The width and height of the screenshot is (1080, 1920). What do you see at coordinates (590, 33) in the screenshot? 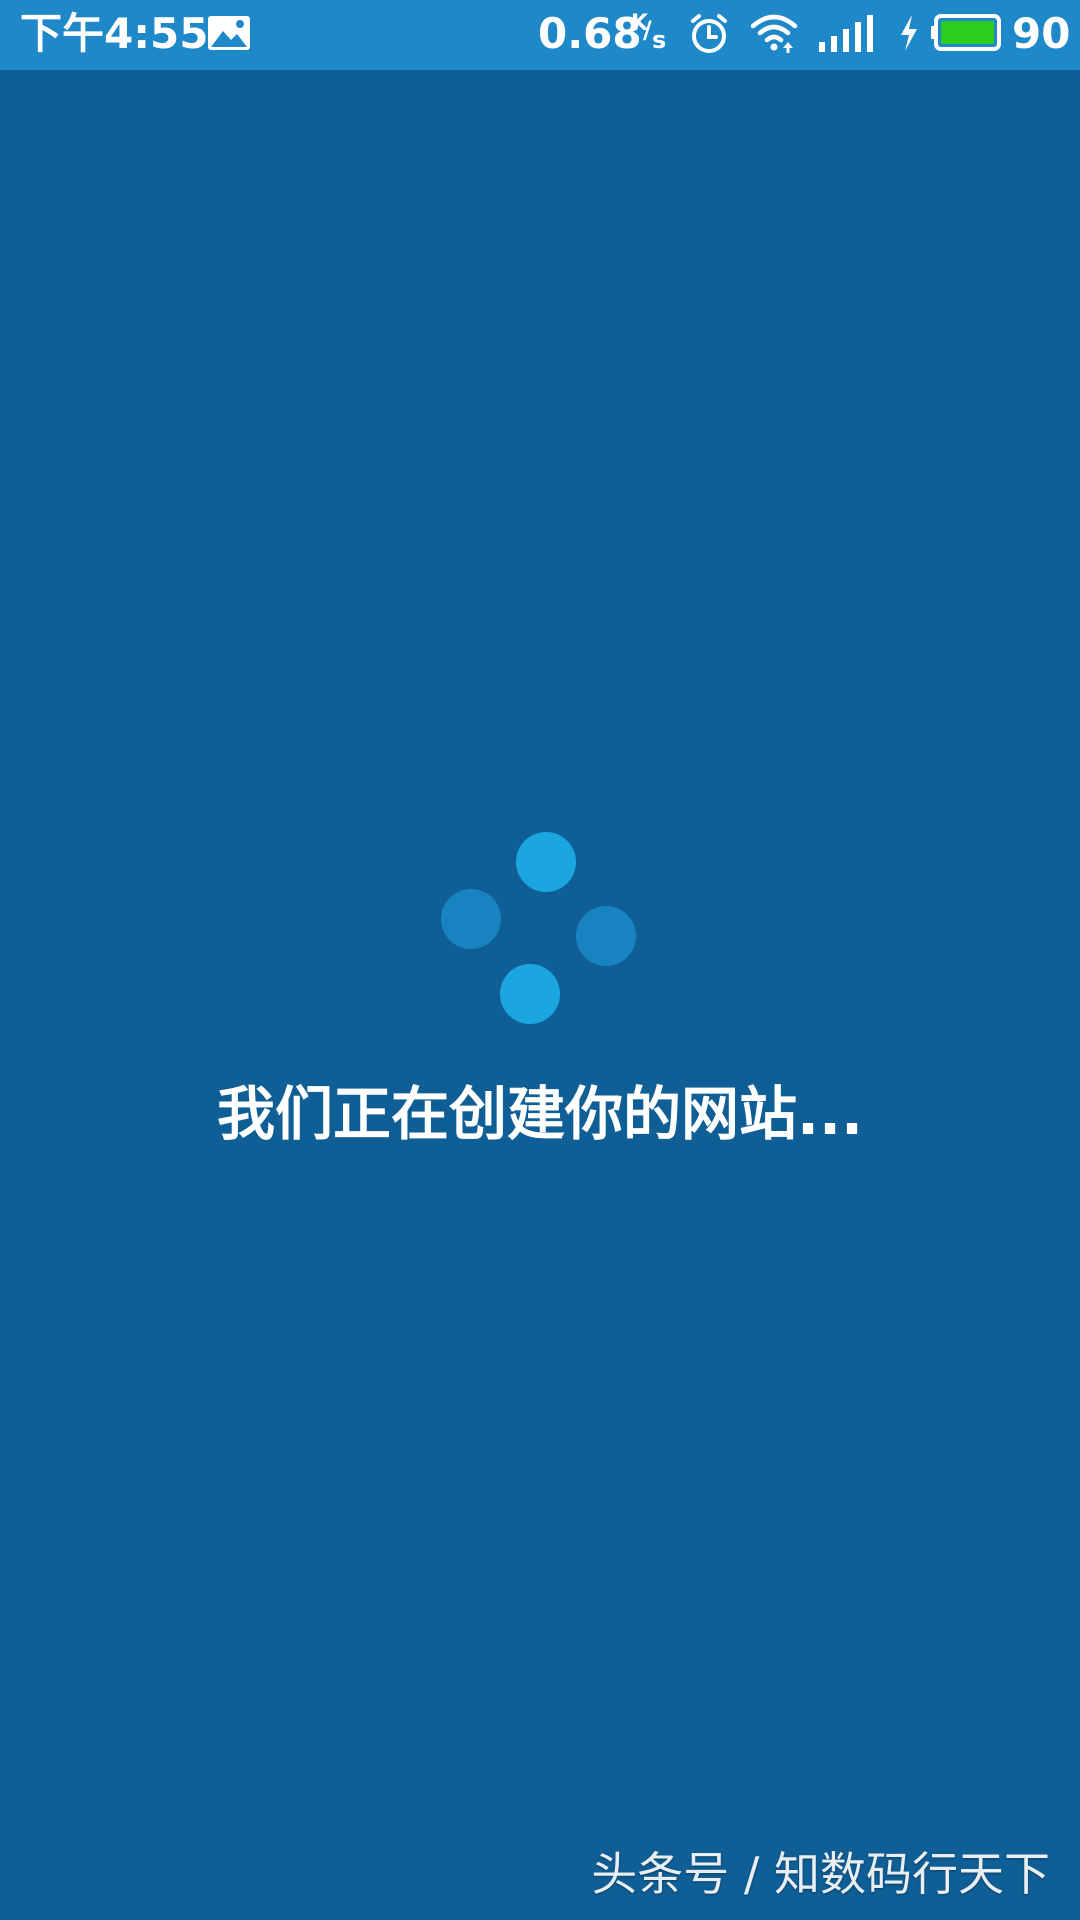
I see `network-speed-value: 0.68` at bounding box center [590, 33].